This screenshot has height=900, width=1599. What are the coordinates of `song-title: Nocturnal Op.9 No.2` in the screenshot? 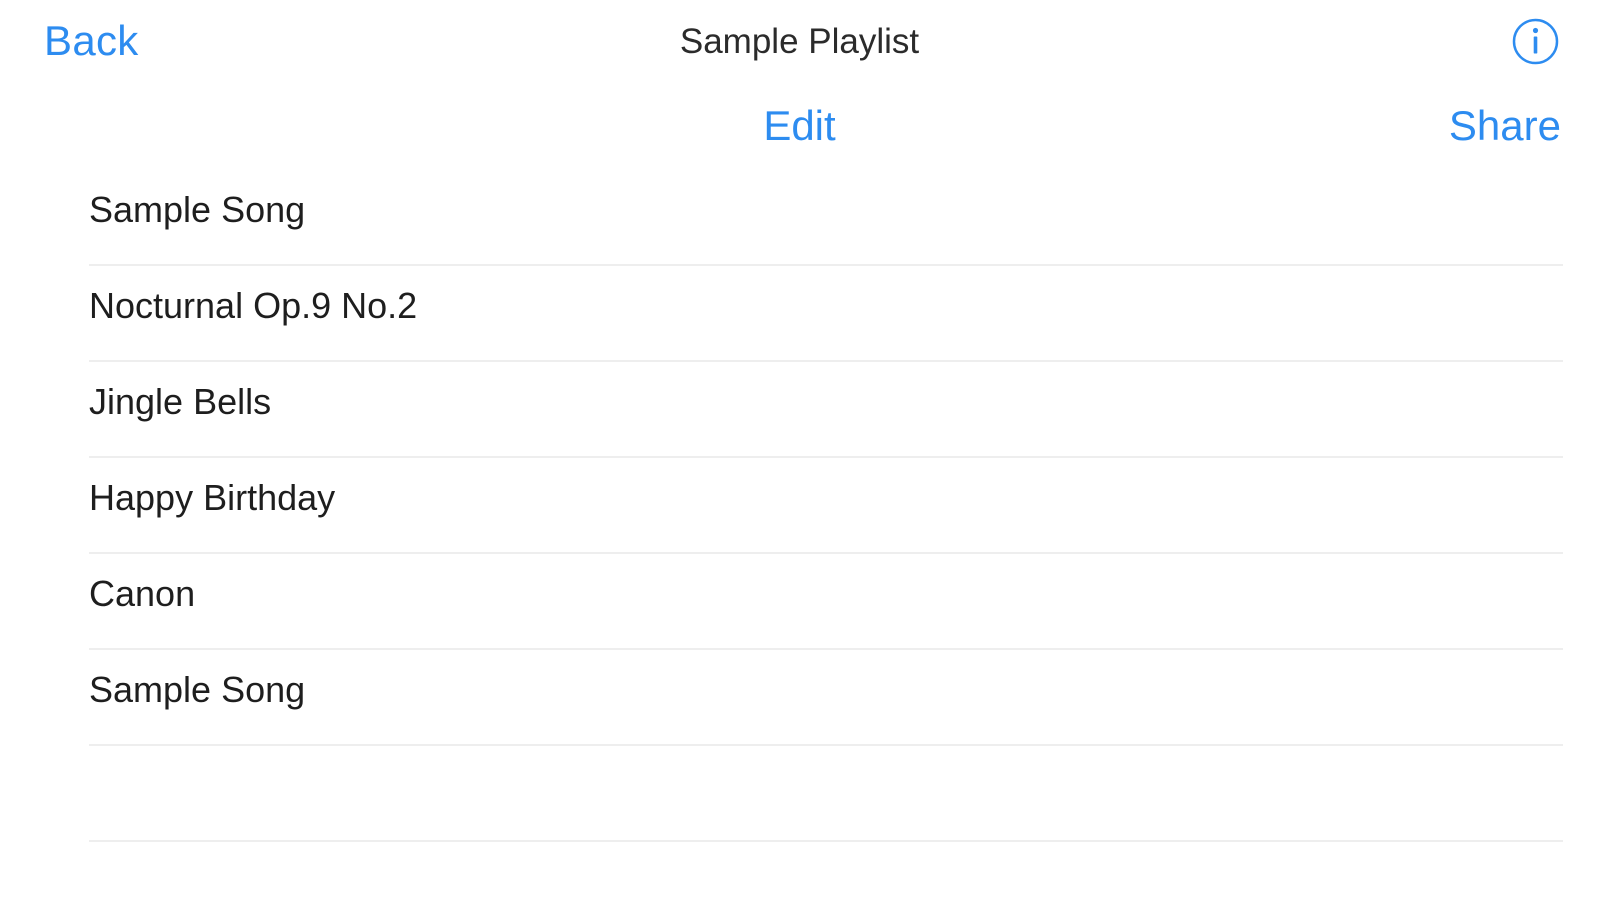 It's located at (253, 305).